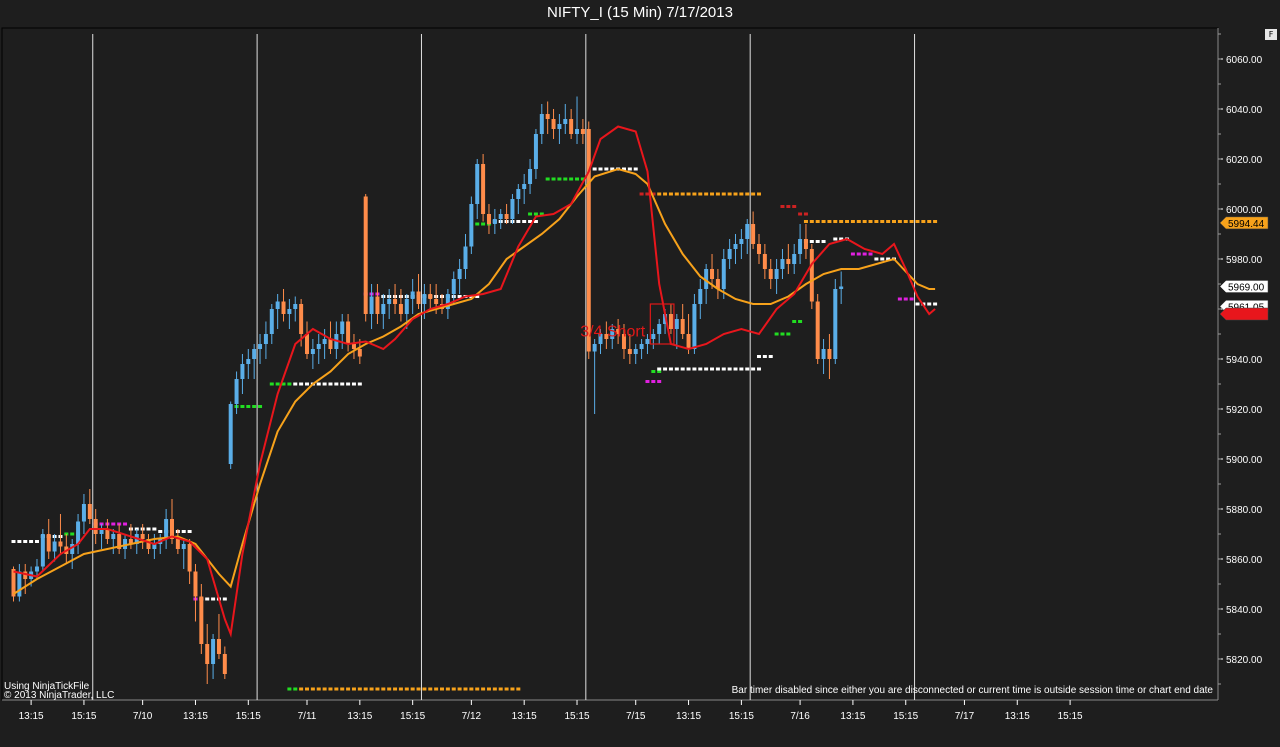 The height and width of the screenshot is (747, 1280). Describe the element at coordinates (1244, 410) in the screenshot. I see `price-tick-label: 5920.00` at that location.